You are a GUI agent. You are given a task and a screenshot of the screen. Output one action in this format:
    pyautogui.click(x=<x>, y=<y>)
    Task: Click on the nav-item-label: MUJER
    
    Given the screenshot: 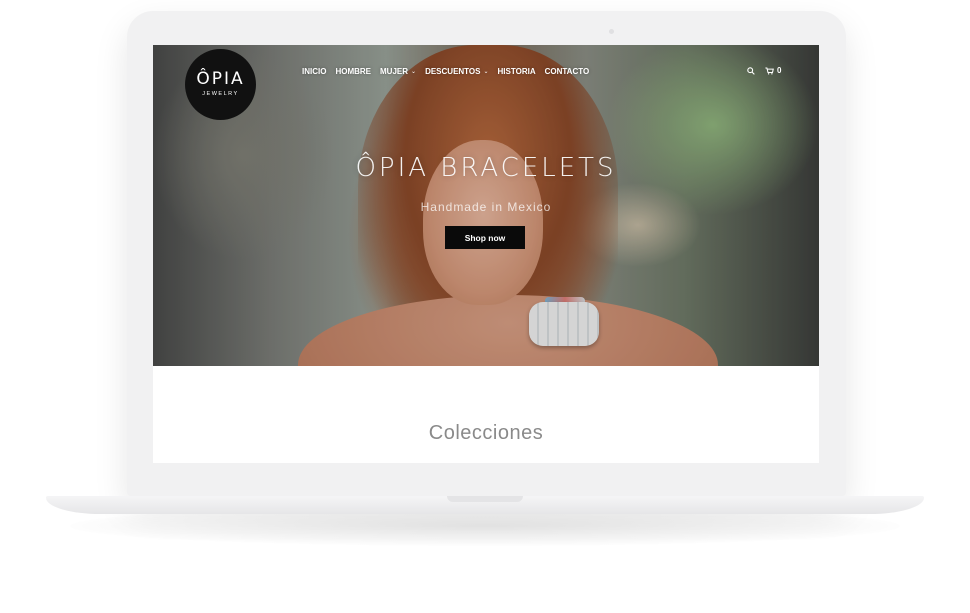 What is the action you would take?
    pyautogui.click(x=394, y=71)
    